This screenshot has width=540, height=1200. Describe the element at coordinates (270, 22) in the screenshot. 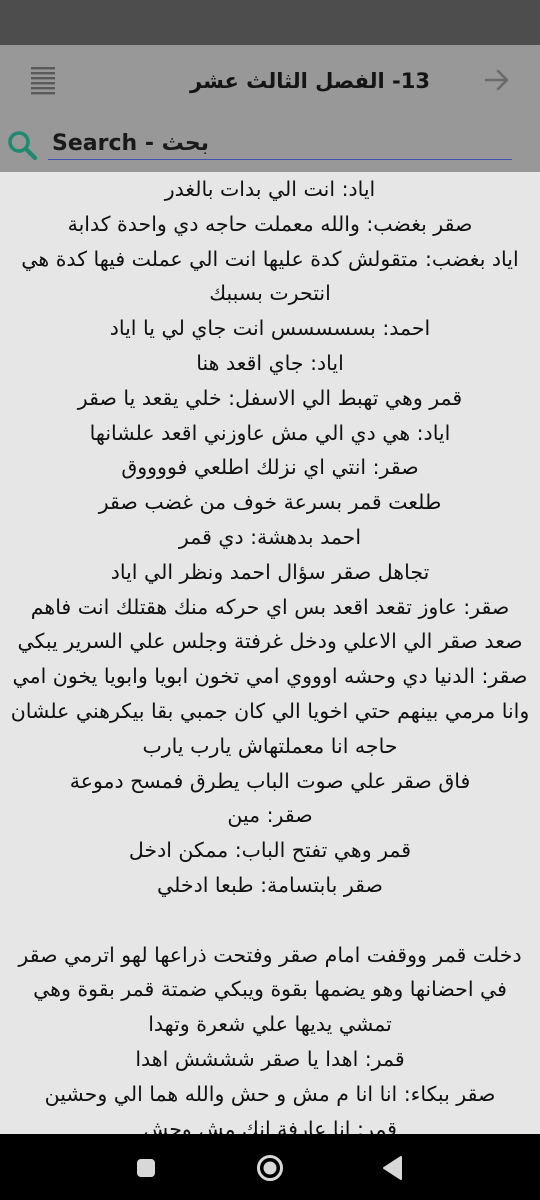

I see `status-bar` at that location.